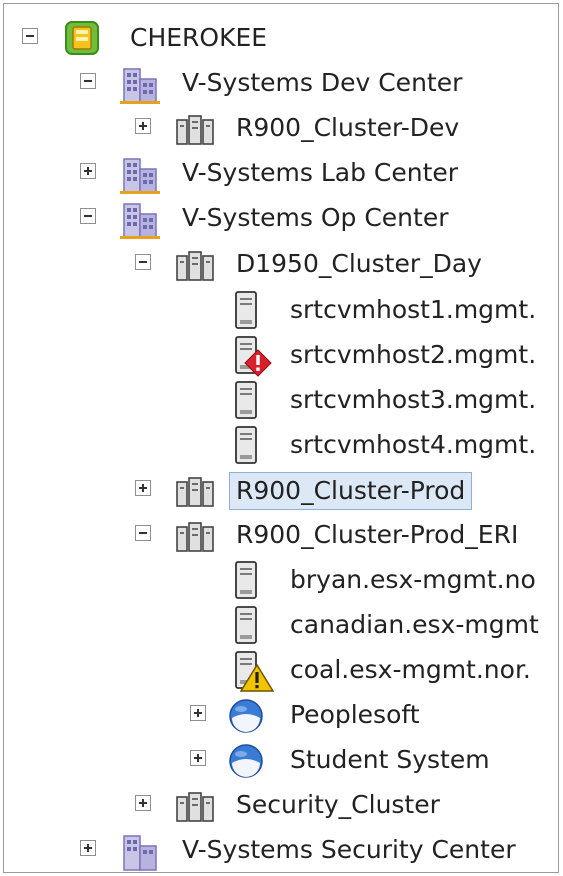 Image resolution: width=563 pixels, height=876 pixels. Describe the element at coordinates (355, 714) in the screenshot. I see `tree-label: Peoplesoft` at that location.